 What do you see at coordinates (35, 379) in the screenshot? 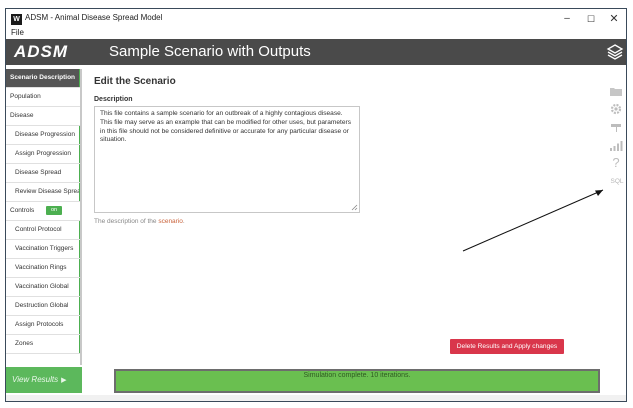
I see `view-results-label: View Results` at bounding box center [35, 379].